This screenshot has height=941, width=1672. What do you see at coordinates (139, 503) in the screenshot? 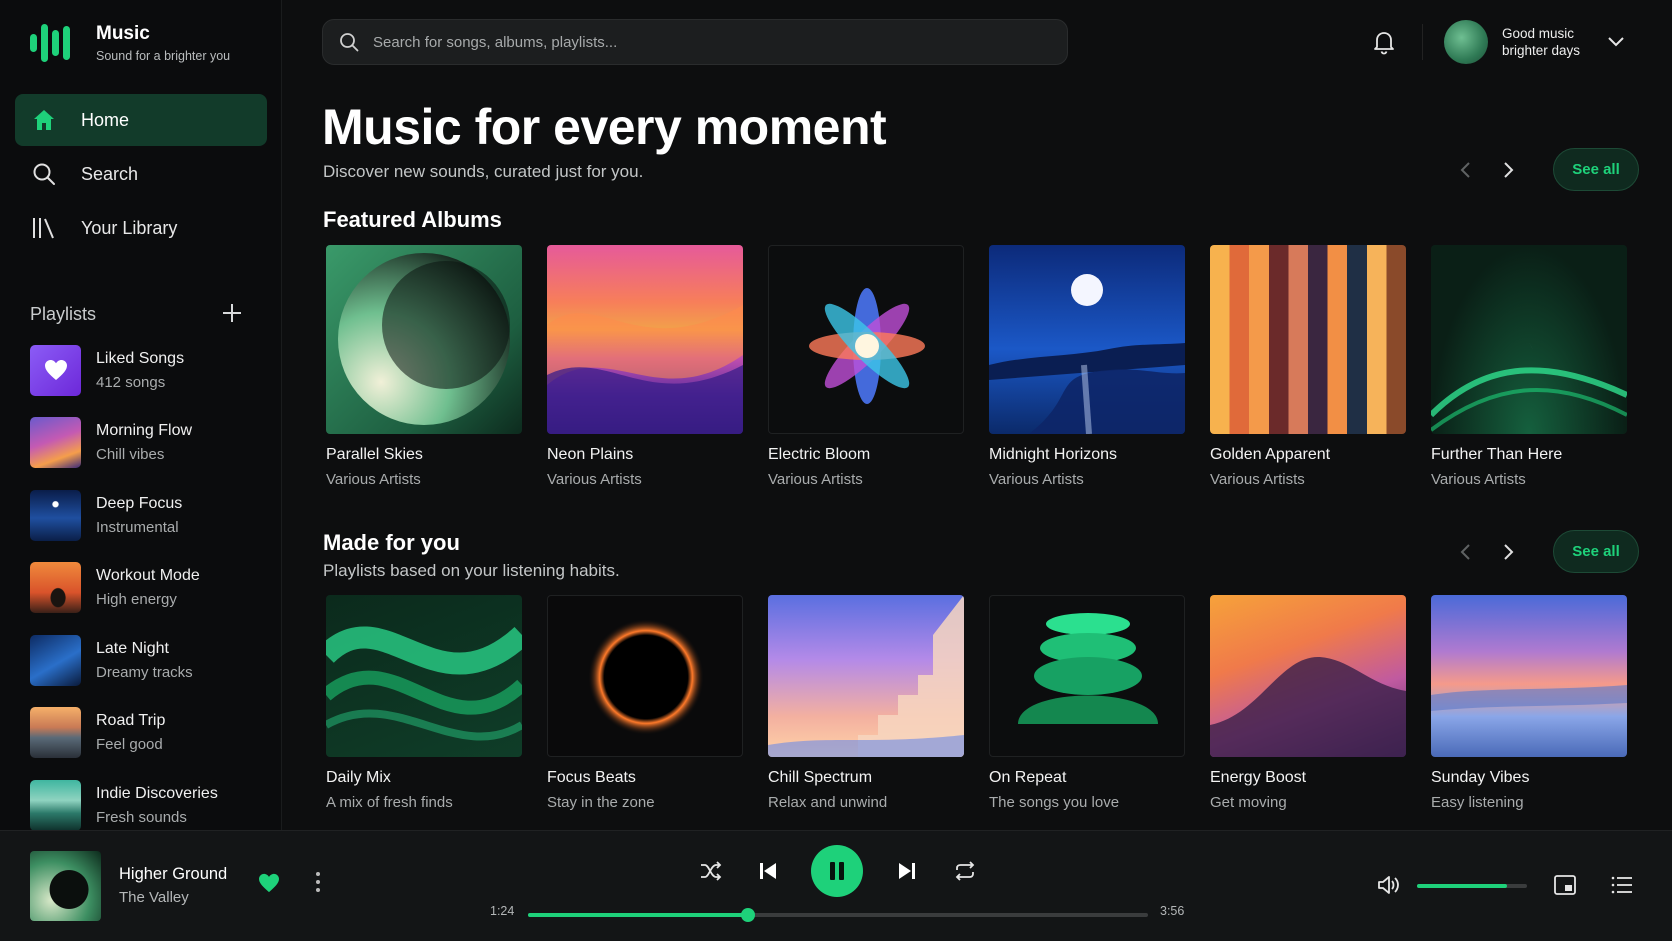
I see `playlist-name: Deep Focus` at bounding box center [139, 503].